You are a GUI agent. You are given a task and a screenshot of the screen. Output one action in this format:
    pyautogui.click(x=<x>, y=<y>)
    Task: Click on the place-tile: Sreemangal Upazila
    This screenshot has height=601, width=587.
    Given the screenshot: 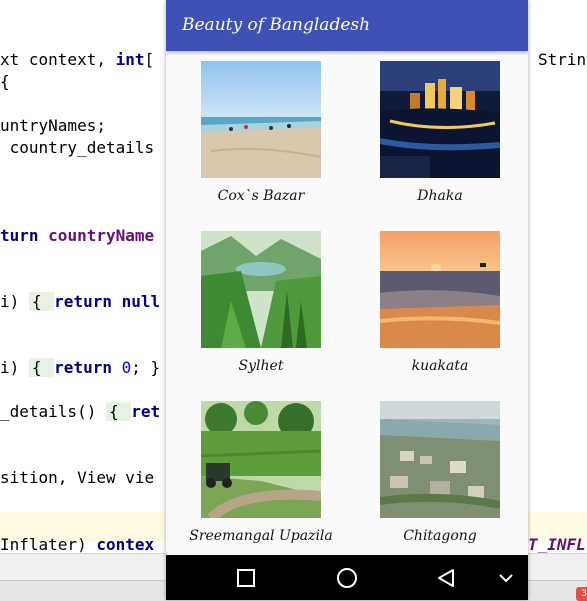 What is the action you would take?
    pyautogui.click(x=261, y=486)
    